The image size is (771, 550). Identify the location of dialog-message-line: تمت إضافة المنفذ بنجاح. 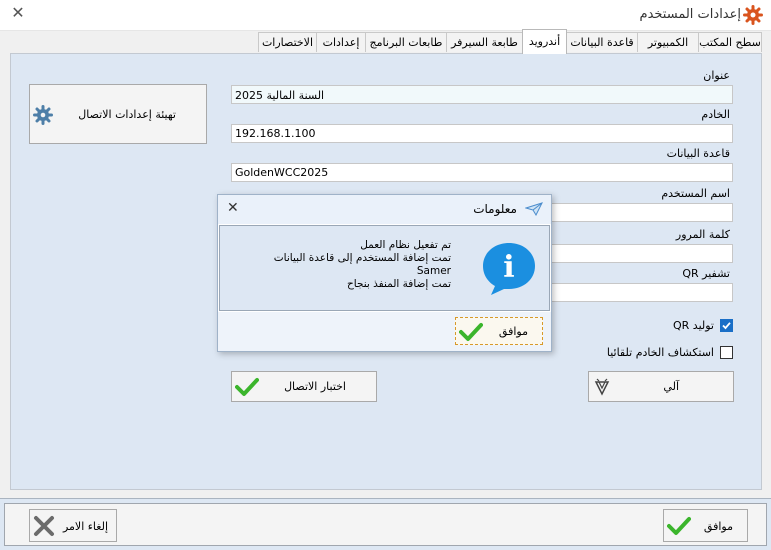
(398, 284).